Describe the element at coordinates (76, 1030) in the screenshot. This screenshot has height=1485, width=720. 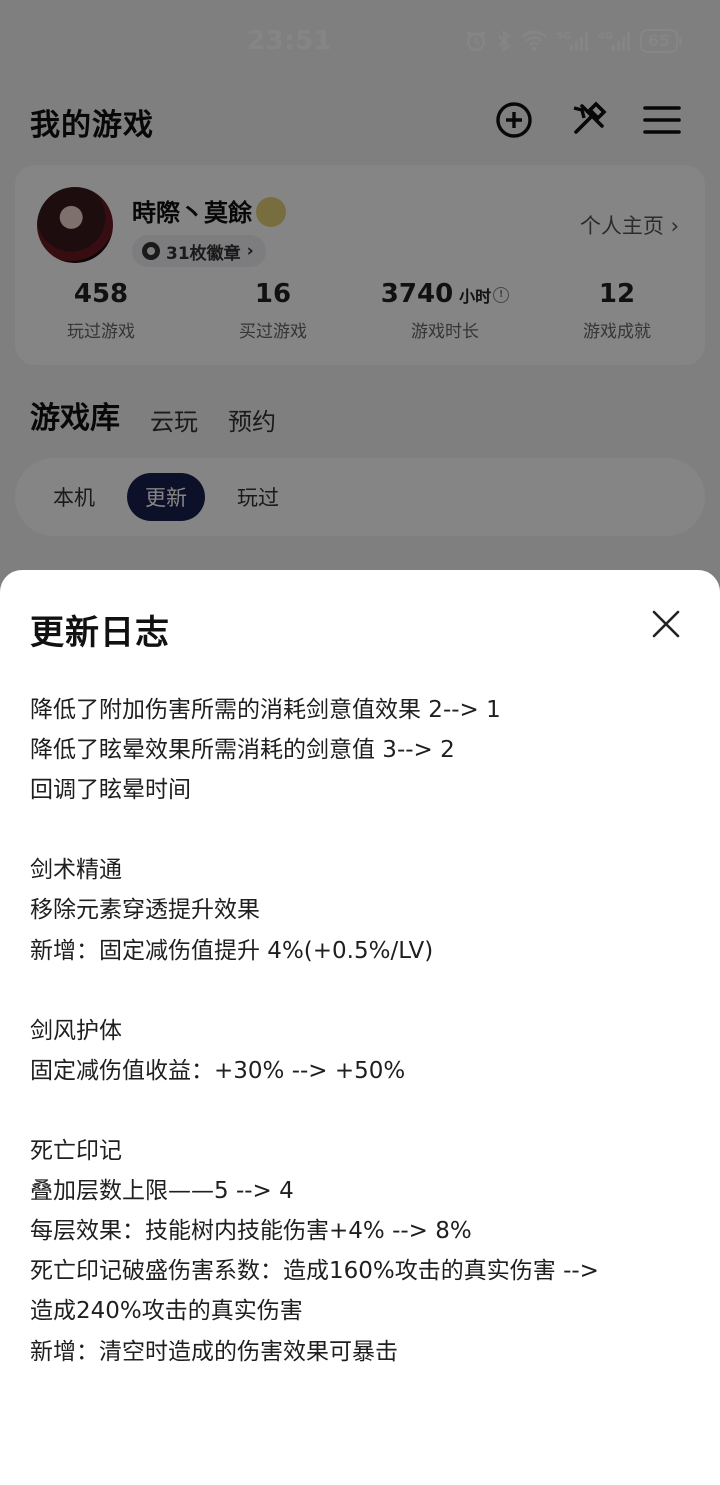
I see `log-line: 剑风护体` at that location.